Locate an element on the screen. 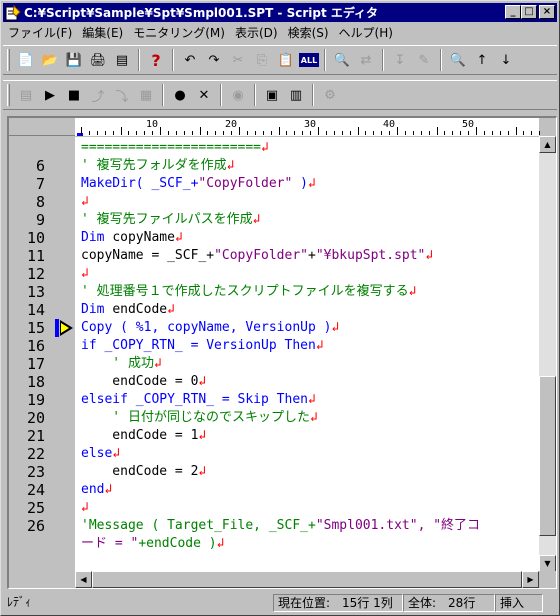 The width and height of the screenshot is (560, 616). print-icon: 🖨 is located at coordinates (98, 60).